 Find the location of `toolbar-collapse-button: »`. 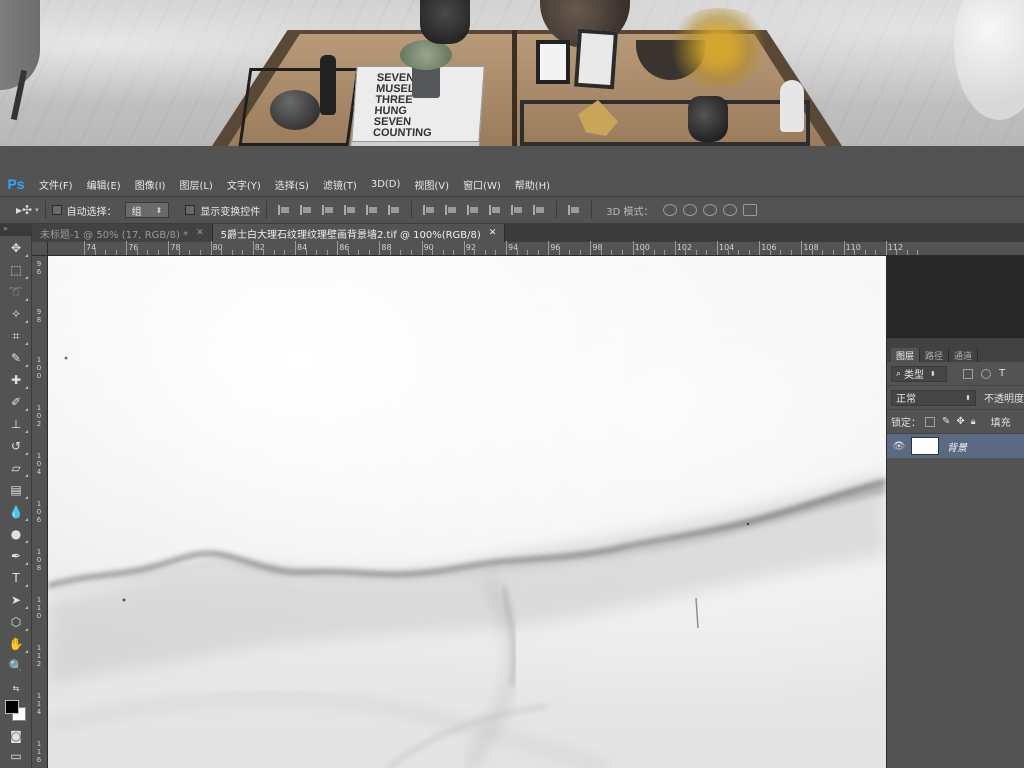

toolbar-collapse-button: » is located at coordinates (16, 230).